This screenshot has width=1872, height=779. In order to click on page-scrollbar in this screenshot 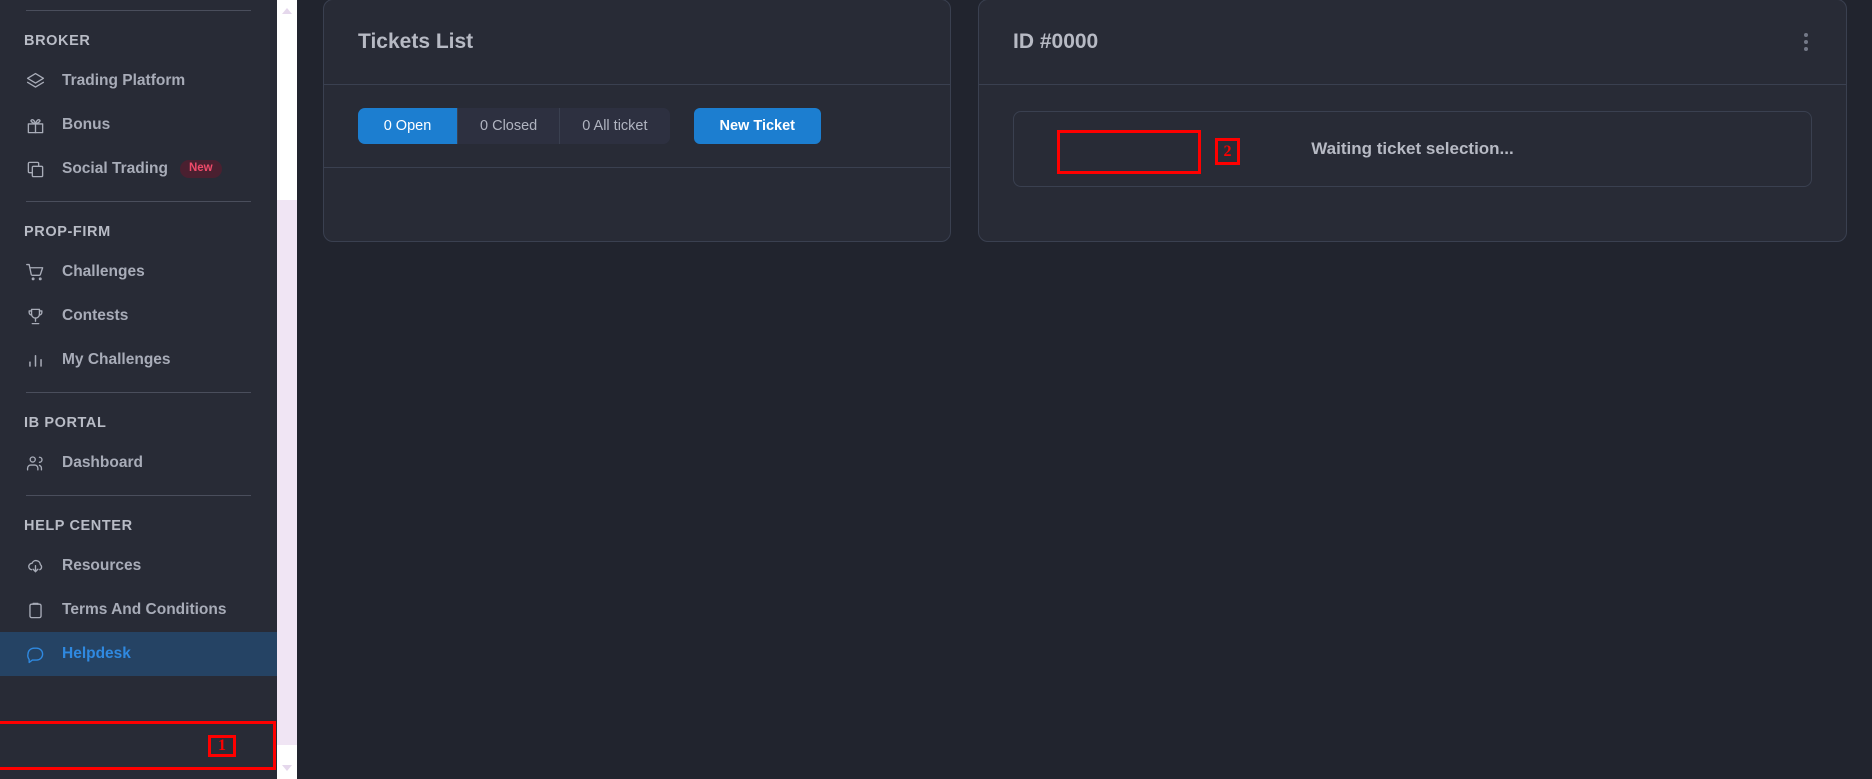, I will do `click(287, 389)`.